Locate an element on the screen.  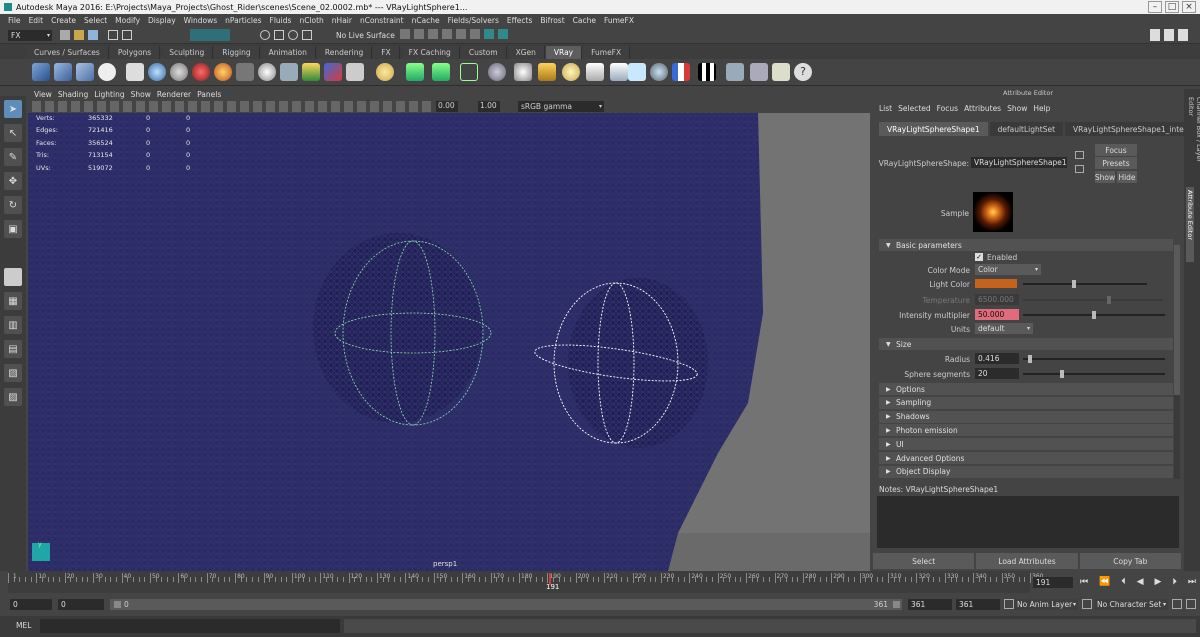
intensity-knob is located at coordinates (1094, 315).